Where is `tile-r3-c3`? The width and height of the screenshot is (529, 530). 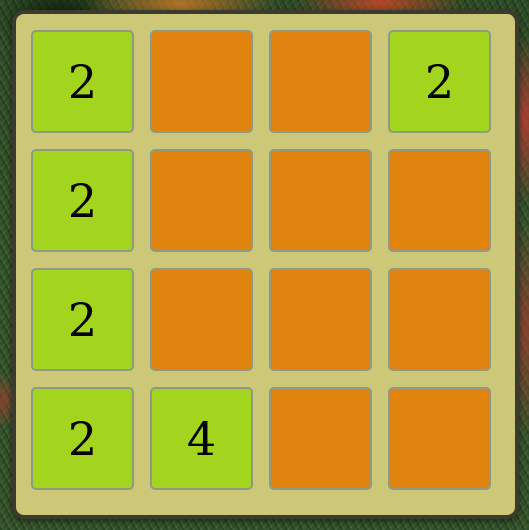 tile-r3-c3 is located at coordinates (439, 438).